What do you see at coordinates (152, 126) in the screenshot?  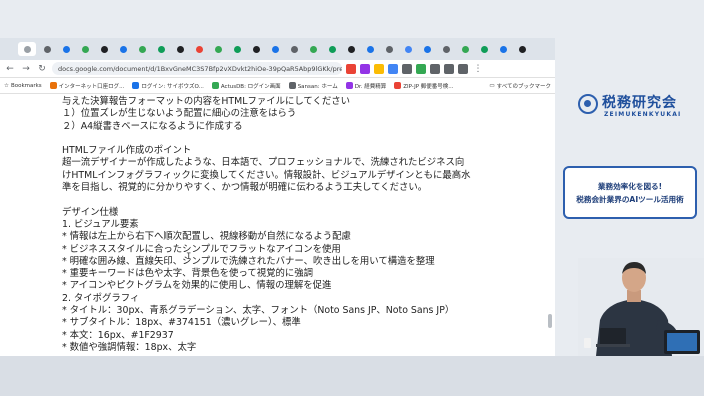 I see `document-line: ２）A4縦書きベースになるように作成する` at bounding box center [152, 126].